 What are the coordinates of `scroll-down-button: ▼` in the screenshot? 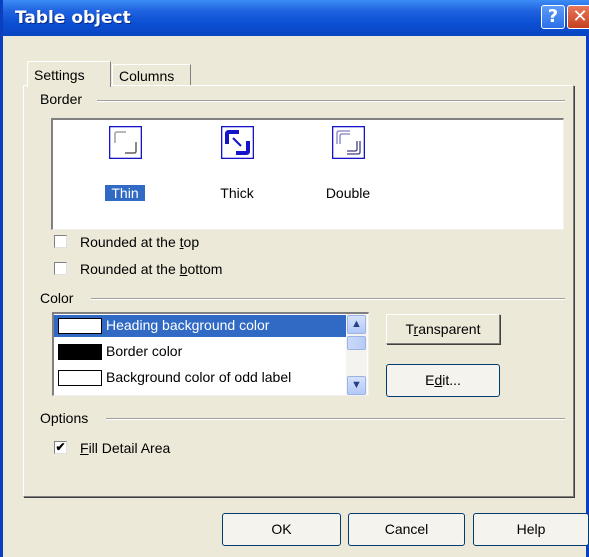 It's located at (356, 385).